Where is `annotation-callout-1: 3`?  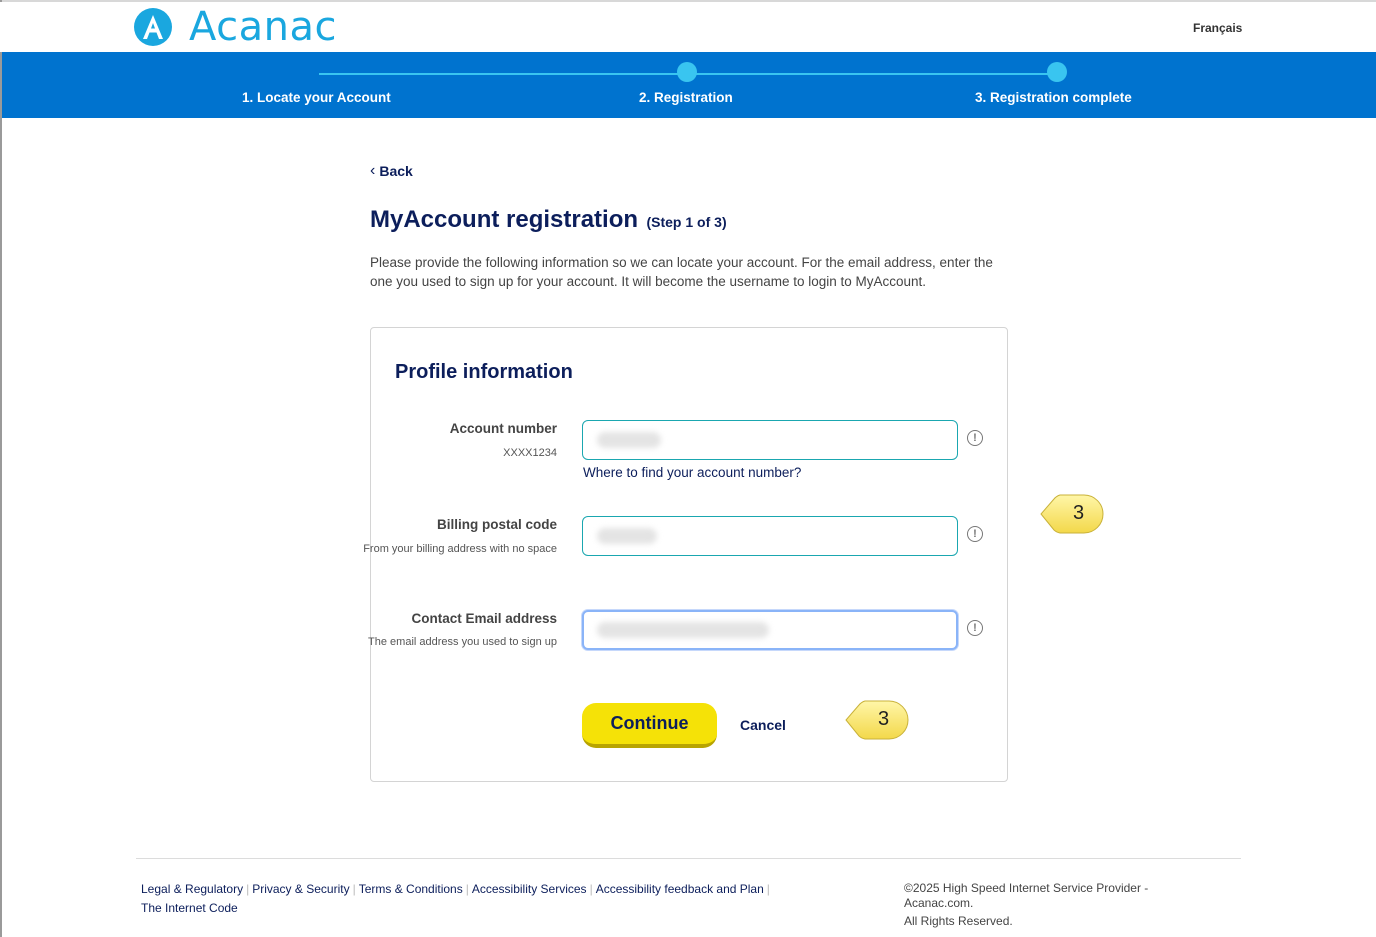 annotation-callout-1: 3 is located at coordinates (1072, 514).